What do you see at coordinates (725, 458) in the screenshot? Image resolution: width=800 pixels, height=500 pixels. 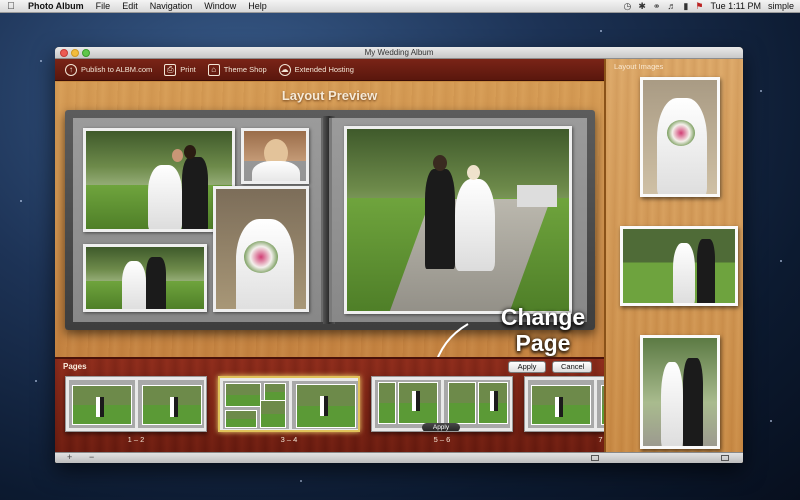 I see `fullscreen-icon` at bounding box center [725, 458].